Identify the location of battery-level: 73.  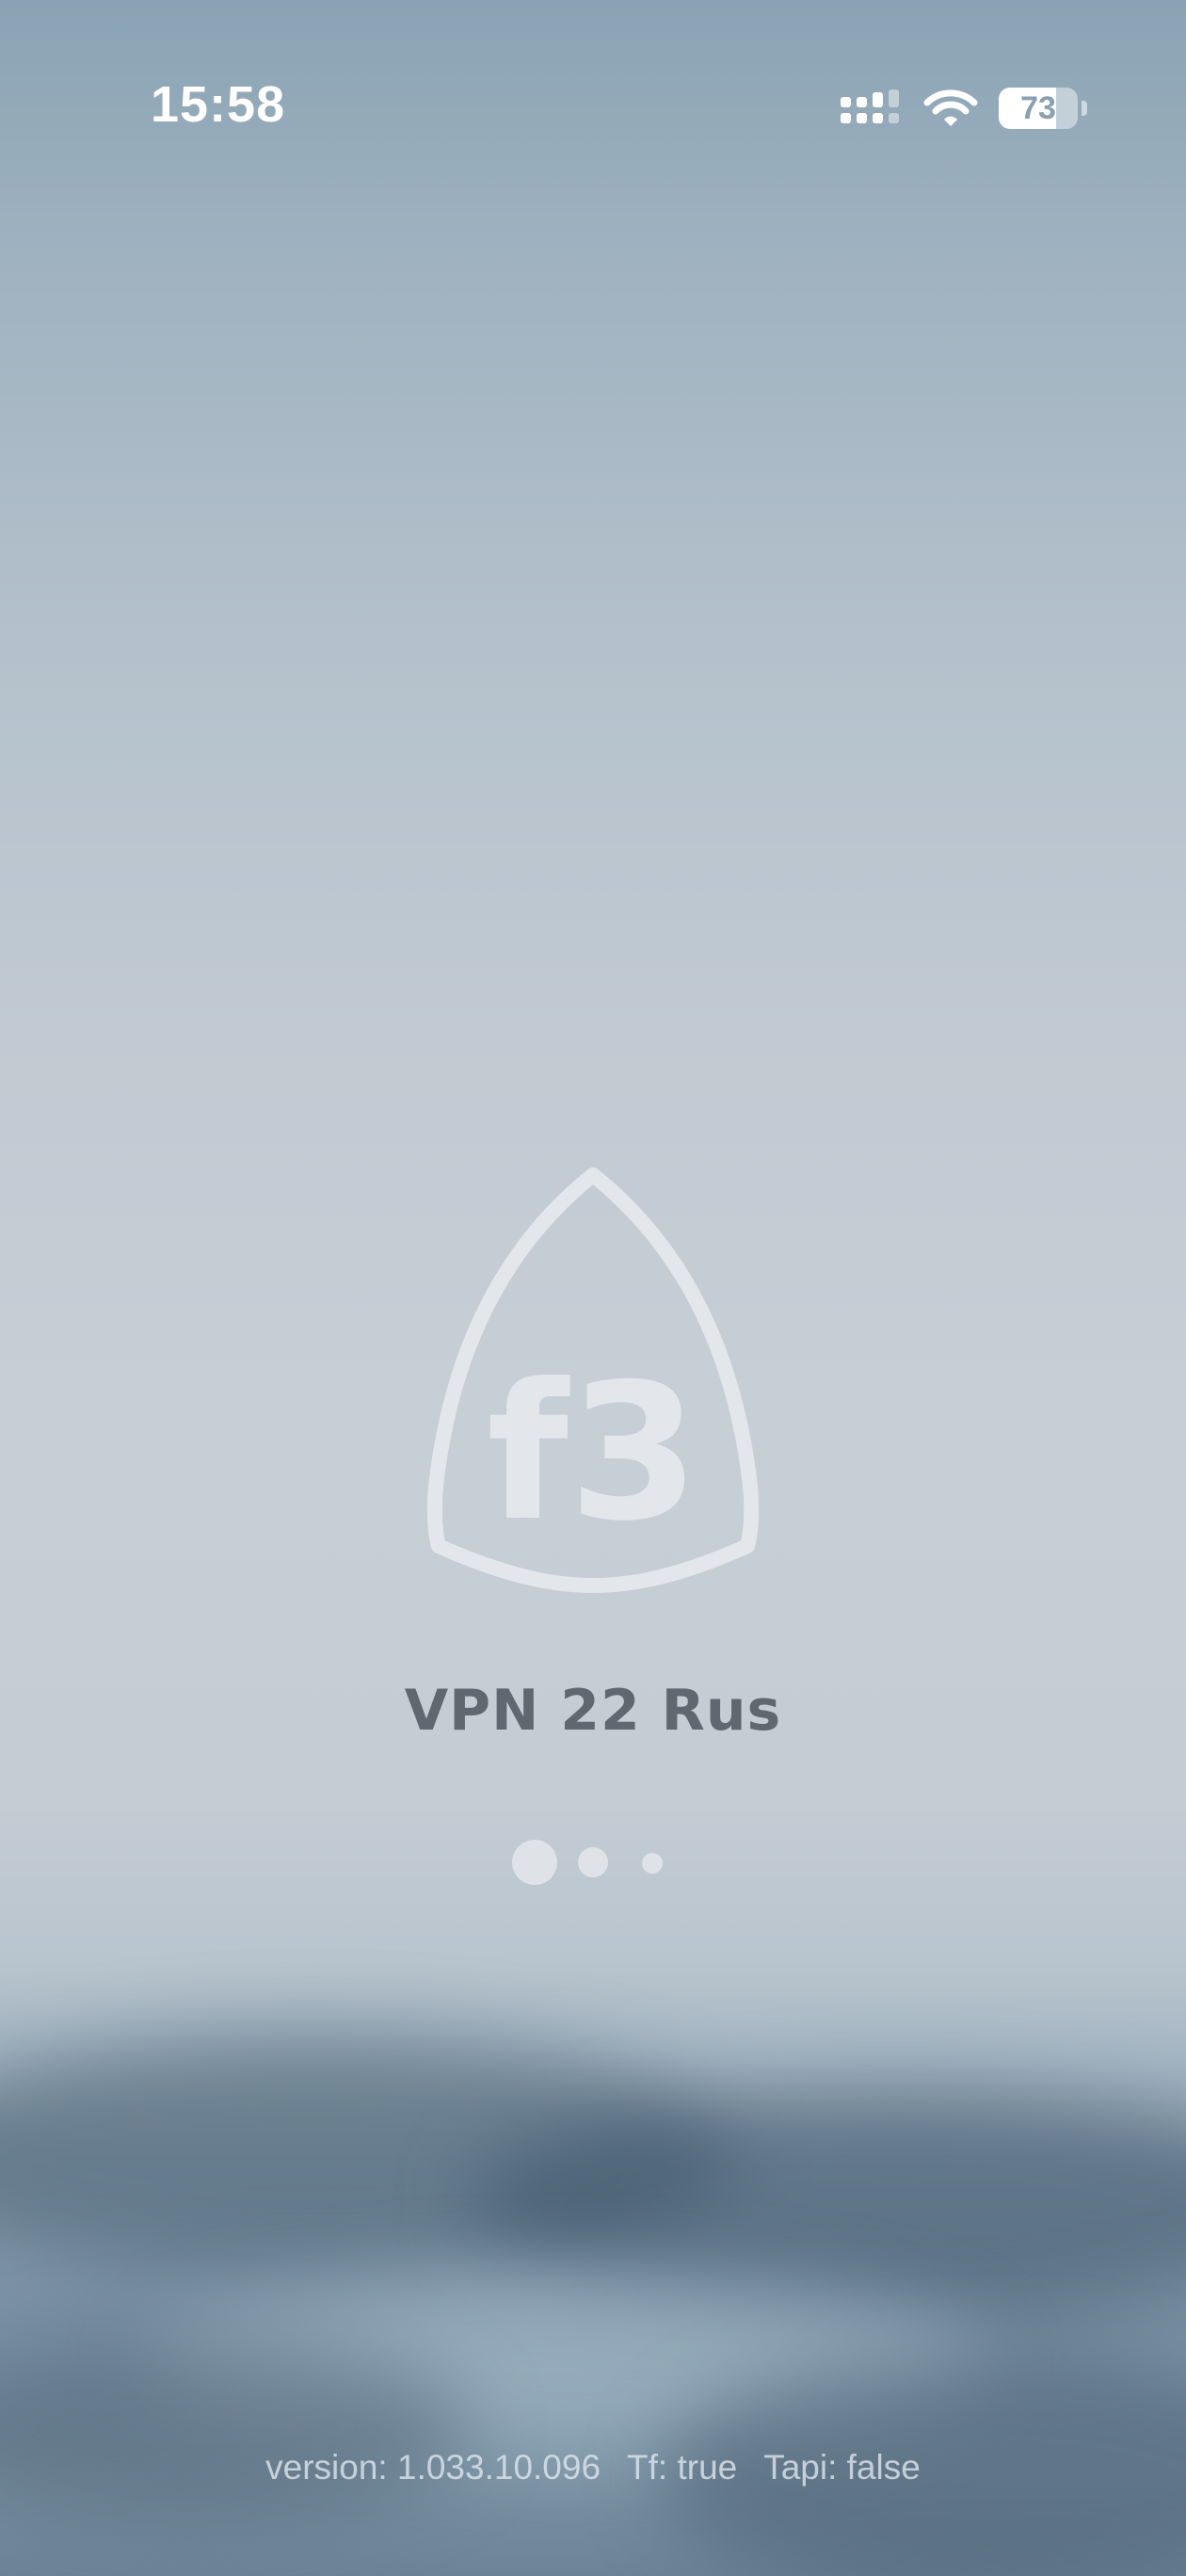
(1038, 107).